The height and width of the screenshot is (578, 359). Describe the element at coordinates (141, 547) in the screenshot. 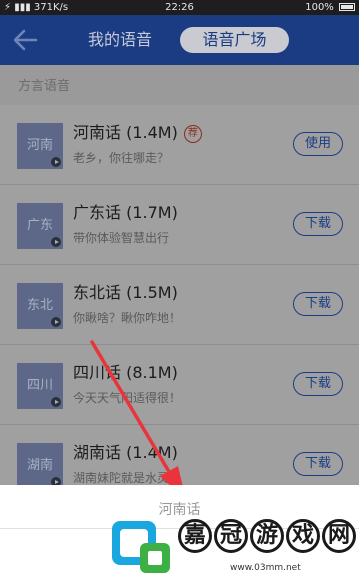

I see `watermark-logo` at that location.